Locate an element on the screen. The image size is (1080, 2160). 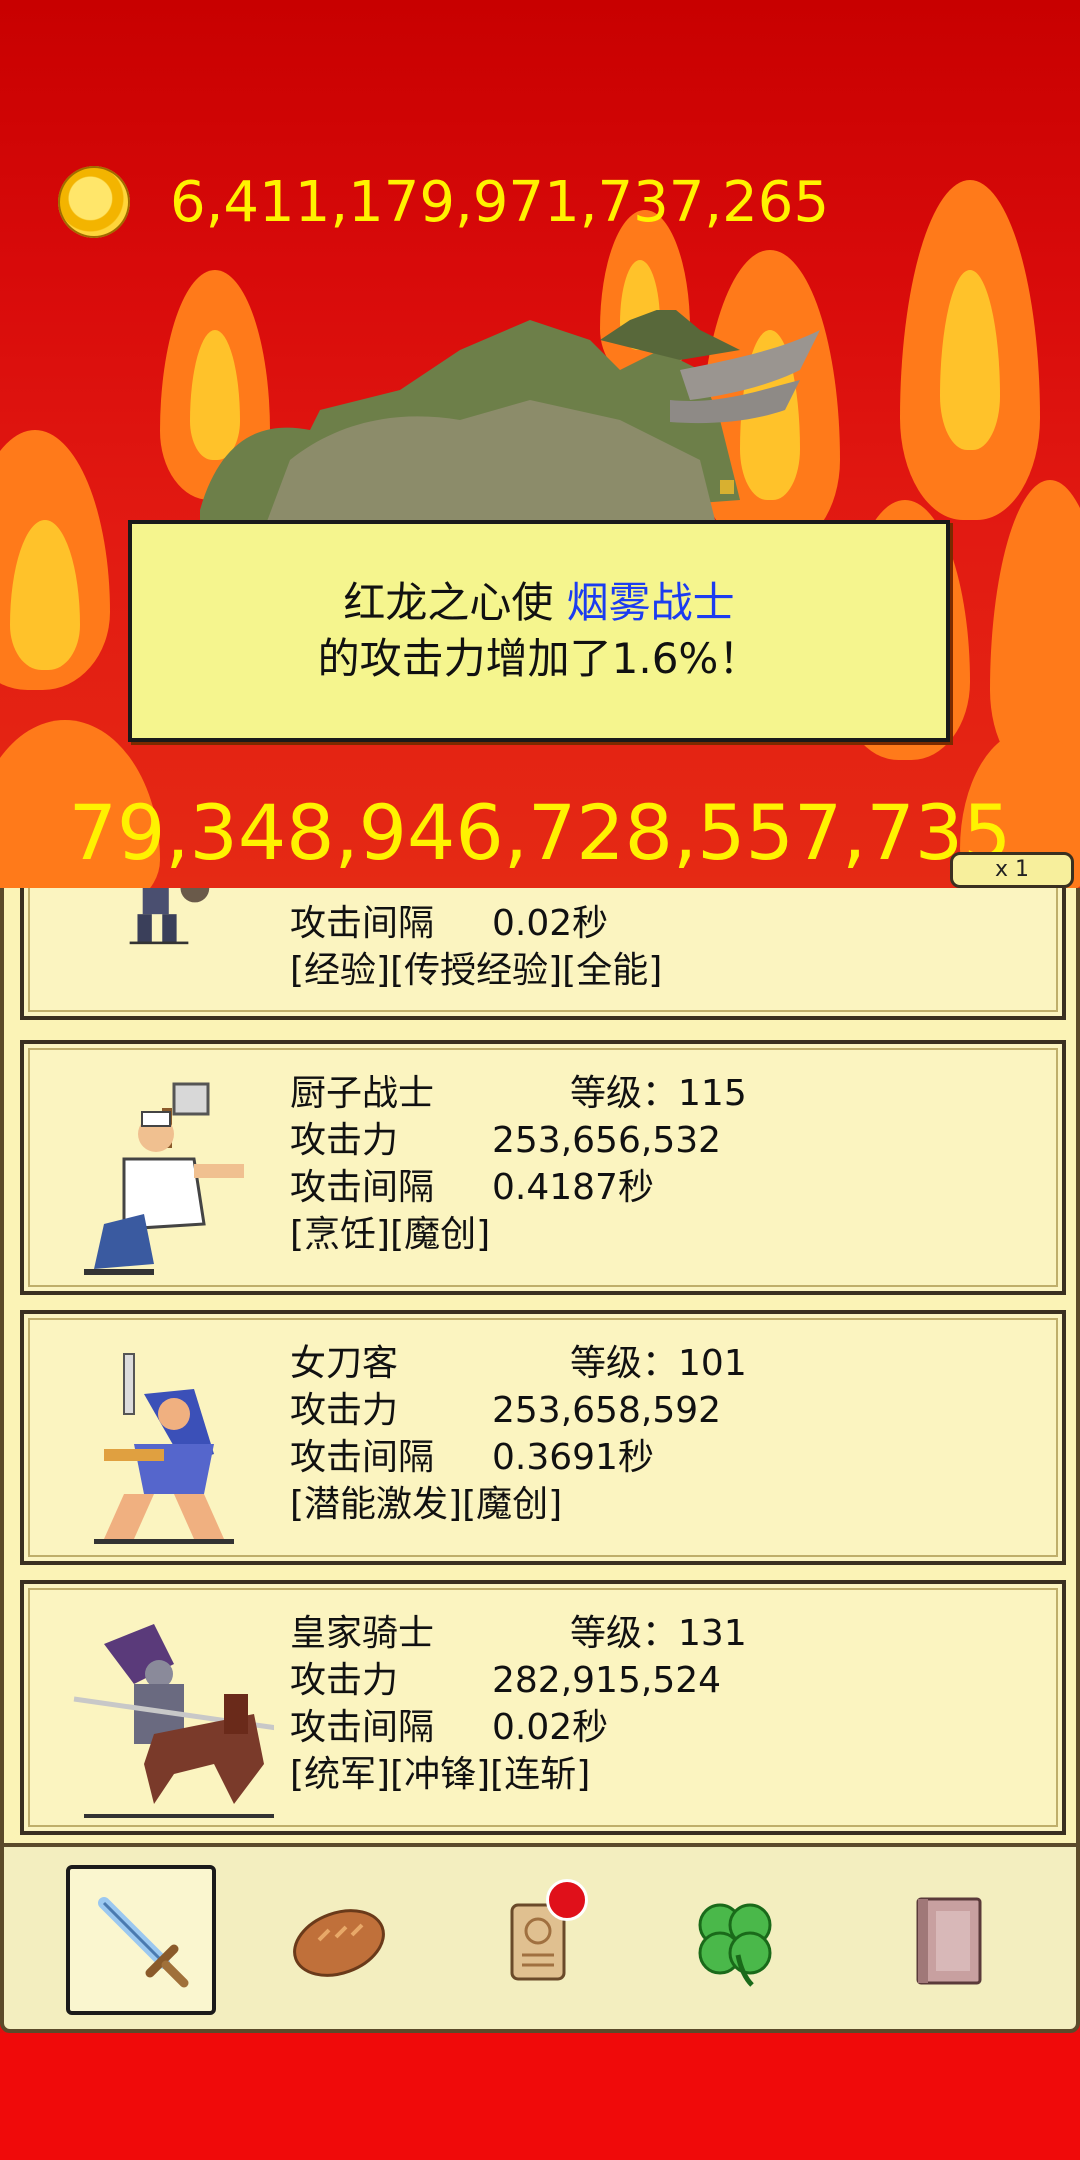
warrior-card: 攻击间隔 0.02秒 [经验][传授经验][全能] is located at coordinates (543, 954).